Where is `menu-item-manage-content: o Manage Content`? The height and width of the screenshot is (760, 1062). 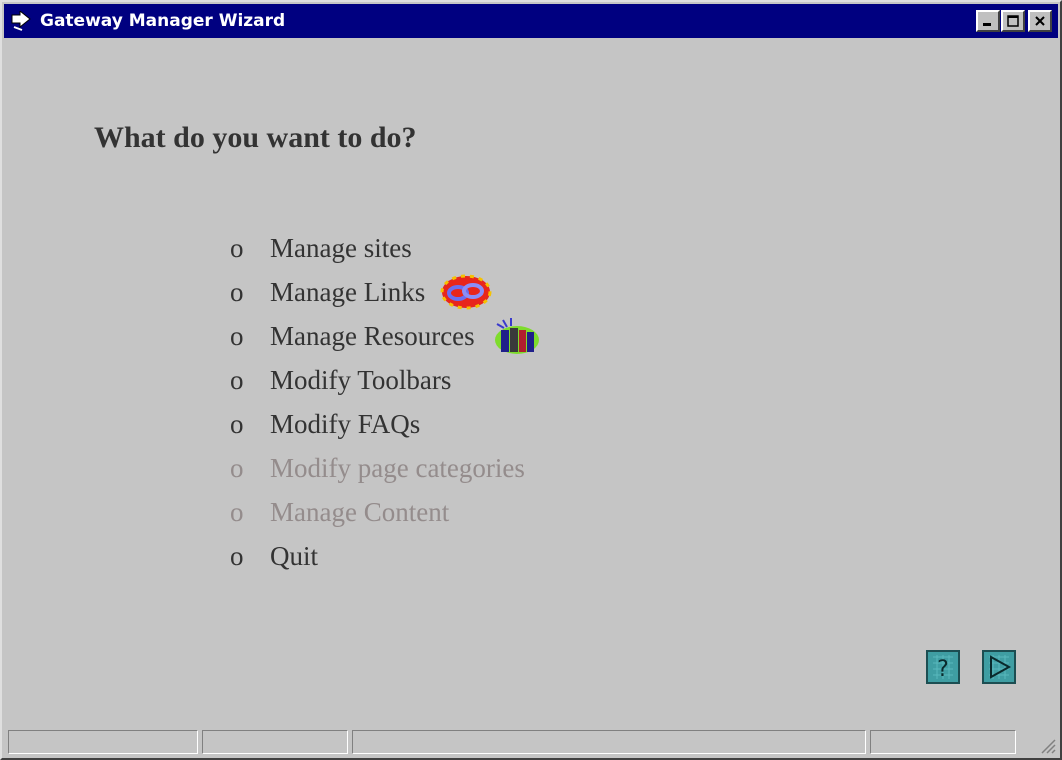 menu-item-manage-content: o Manage Content is located at coordinates (385, 512).